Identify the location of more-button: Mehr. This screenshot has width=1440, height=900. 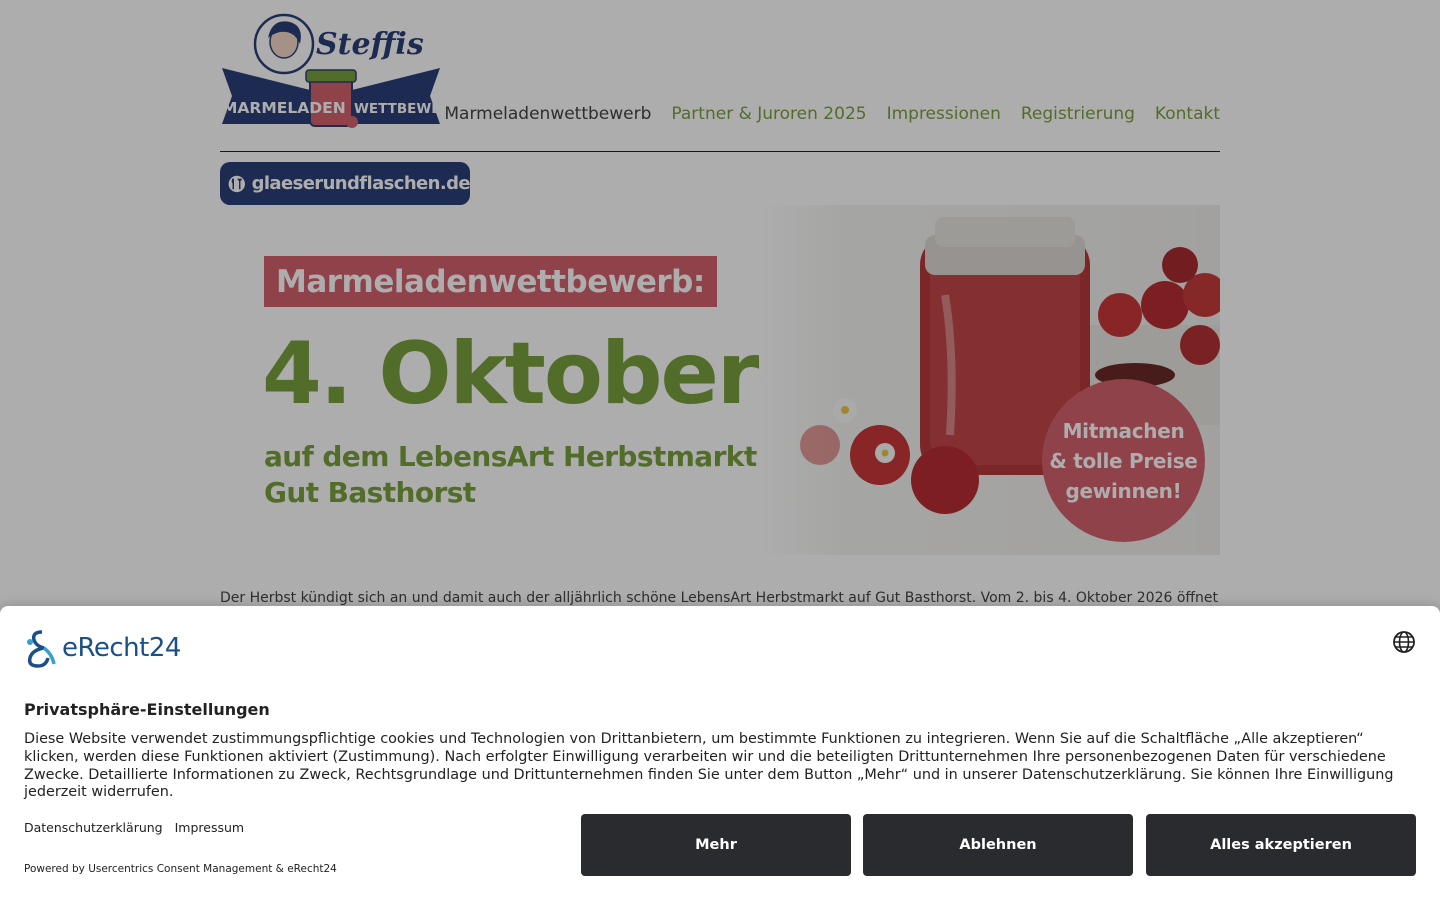
(716, 845).